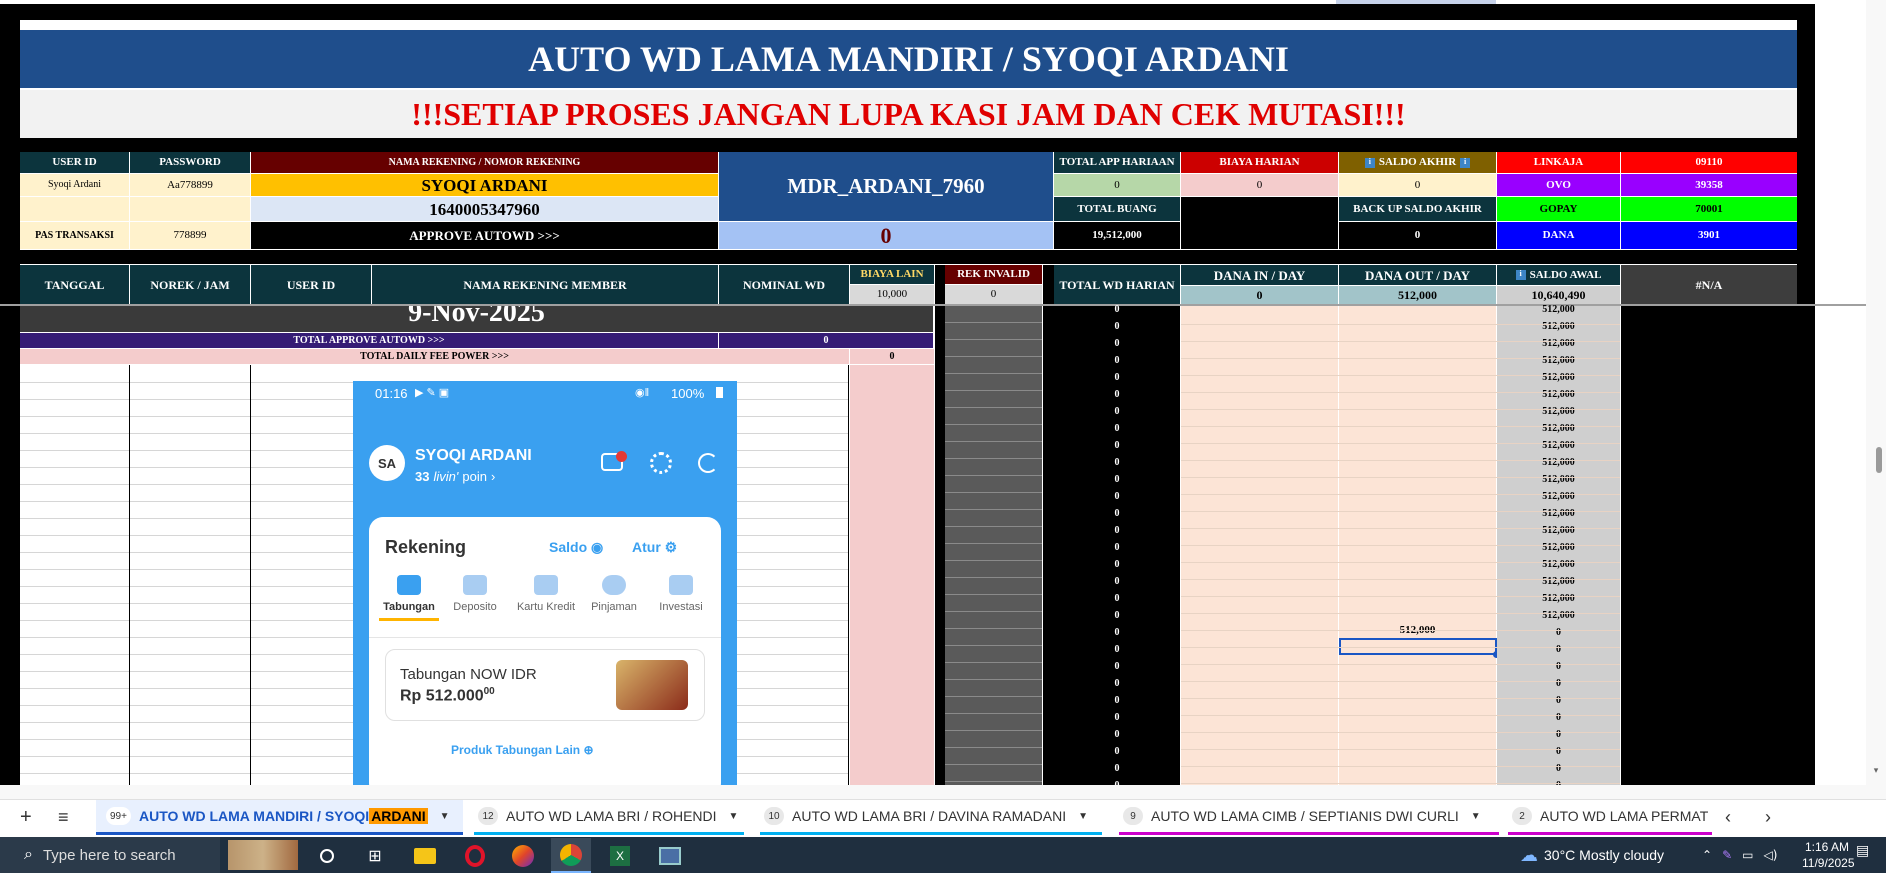 The width and height of the screenshot is (1886, 873). Describe the element at coordinates (30, 817) in the screenshot. I see `add-sheet-button: +` at that location.